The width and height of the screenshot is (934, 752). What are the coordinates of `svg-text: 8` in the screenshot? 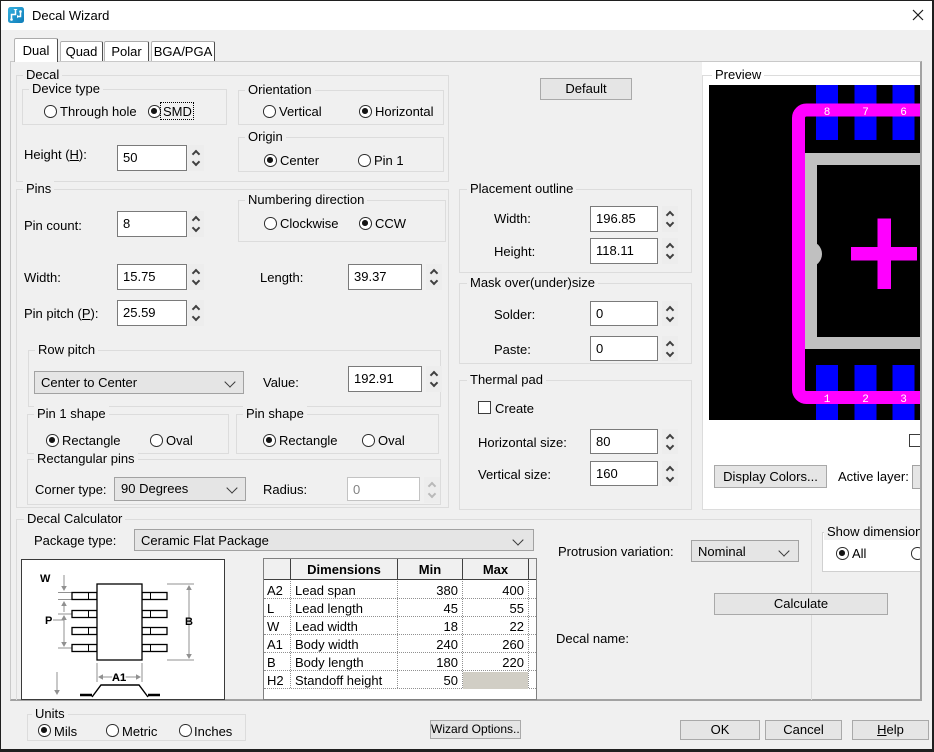 It's located at (827, 113).